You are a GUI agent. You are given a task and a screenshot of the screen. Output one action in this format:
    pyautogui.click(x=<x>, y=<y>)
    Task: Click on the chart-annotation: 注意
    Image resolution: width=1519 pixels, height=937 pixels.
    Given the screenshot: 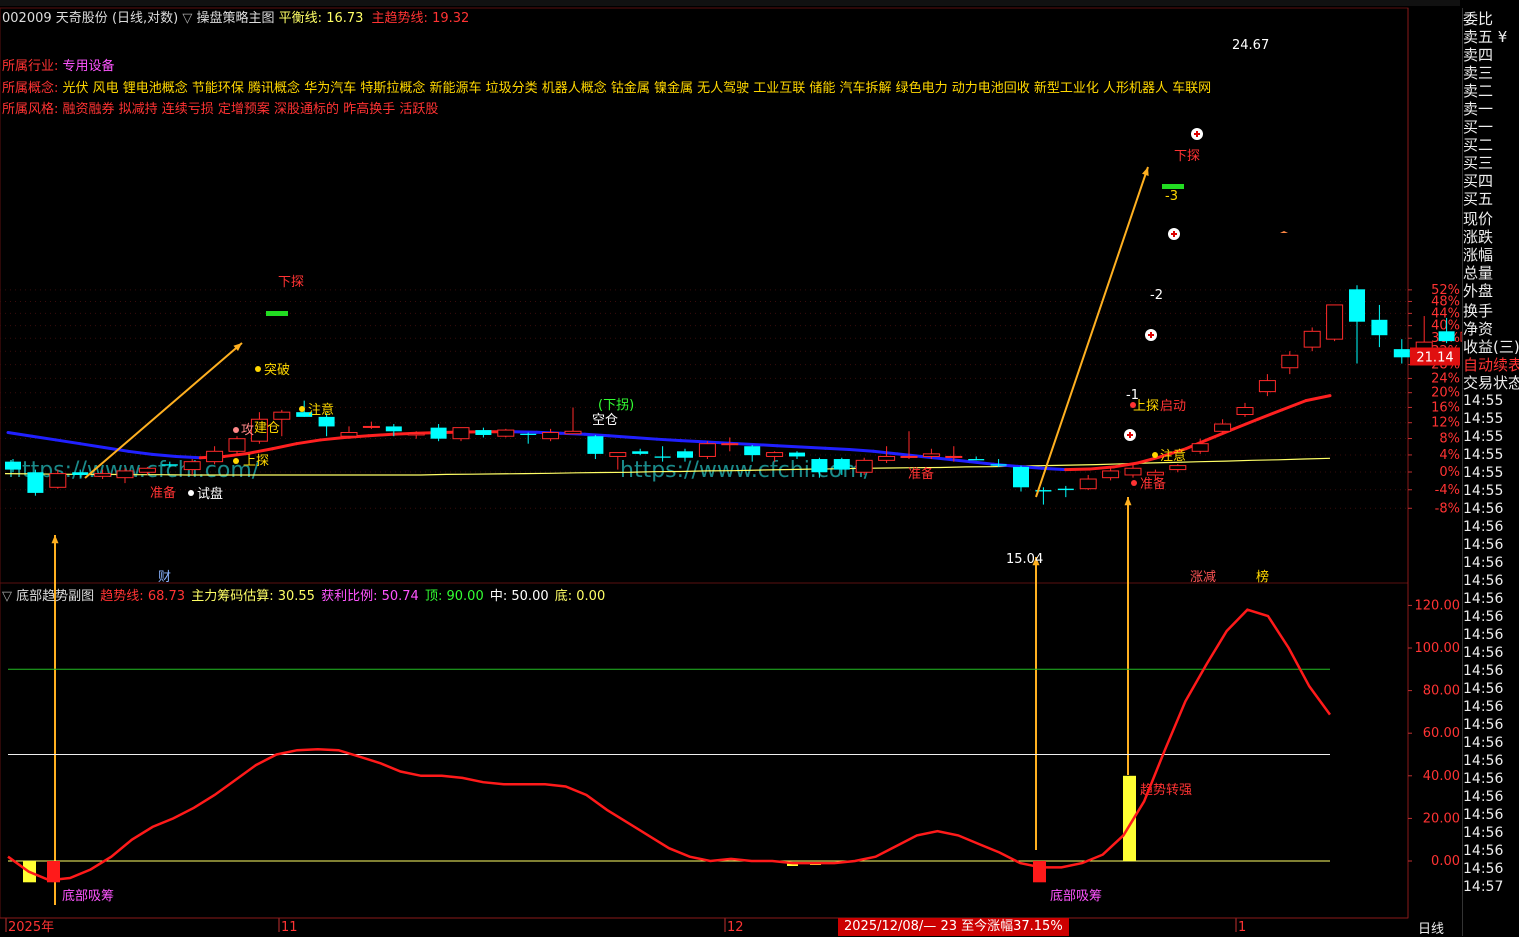 What is the action you would take?
    pyautogui.click(x=1173, y=456)
    